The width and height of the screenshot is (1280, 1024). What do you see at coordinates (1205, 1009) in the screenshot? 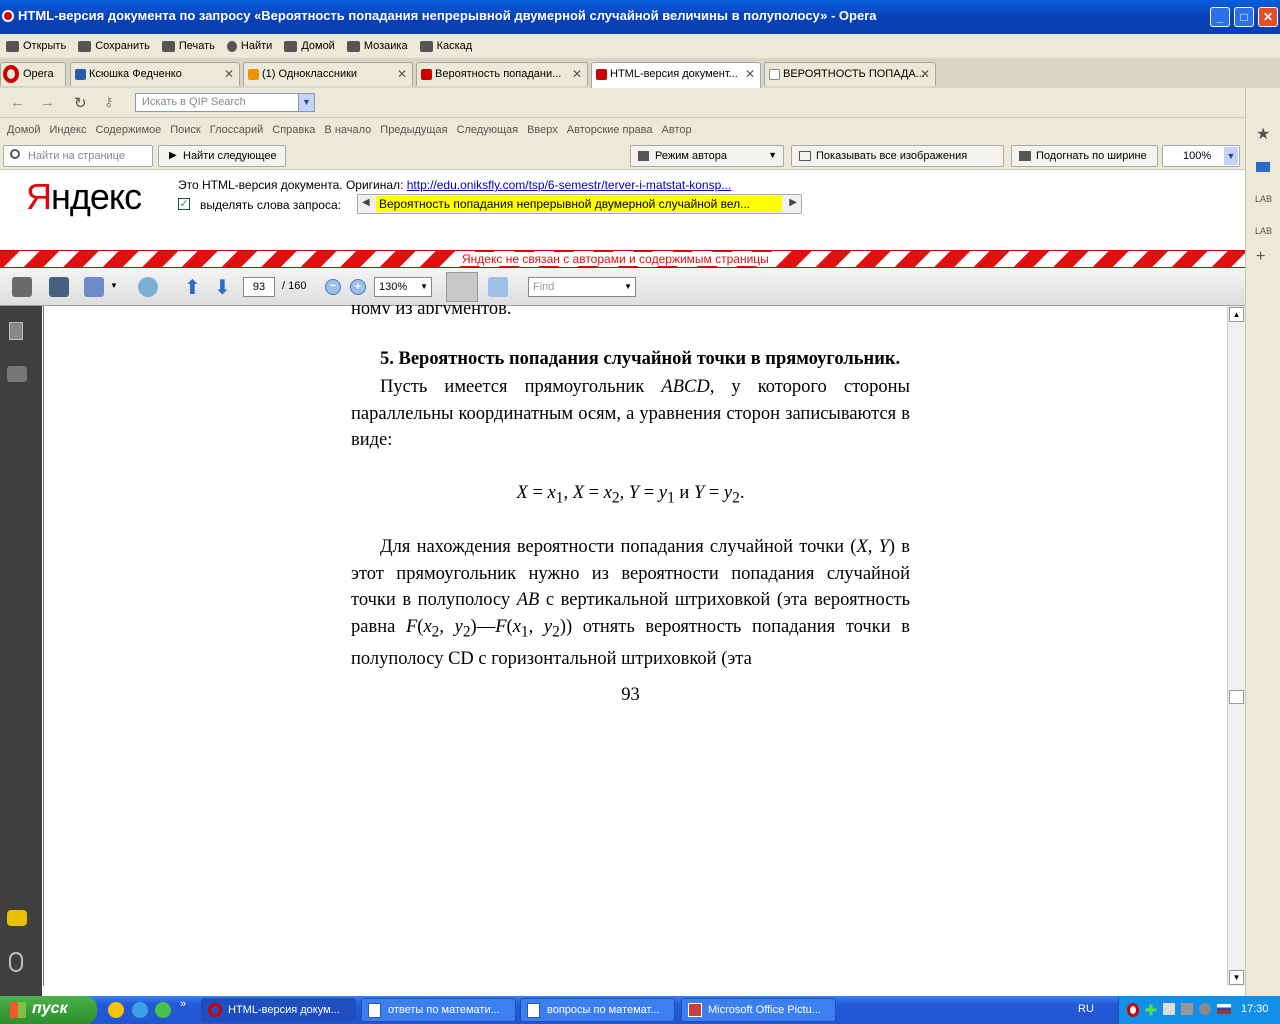
I see `update-tray-icon` at bounding box center [1205, 1009].